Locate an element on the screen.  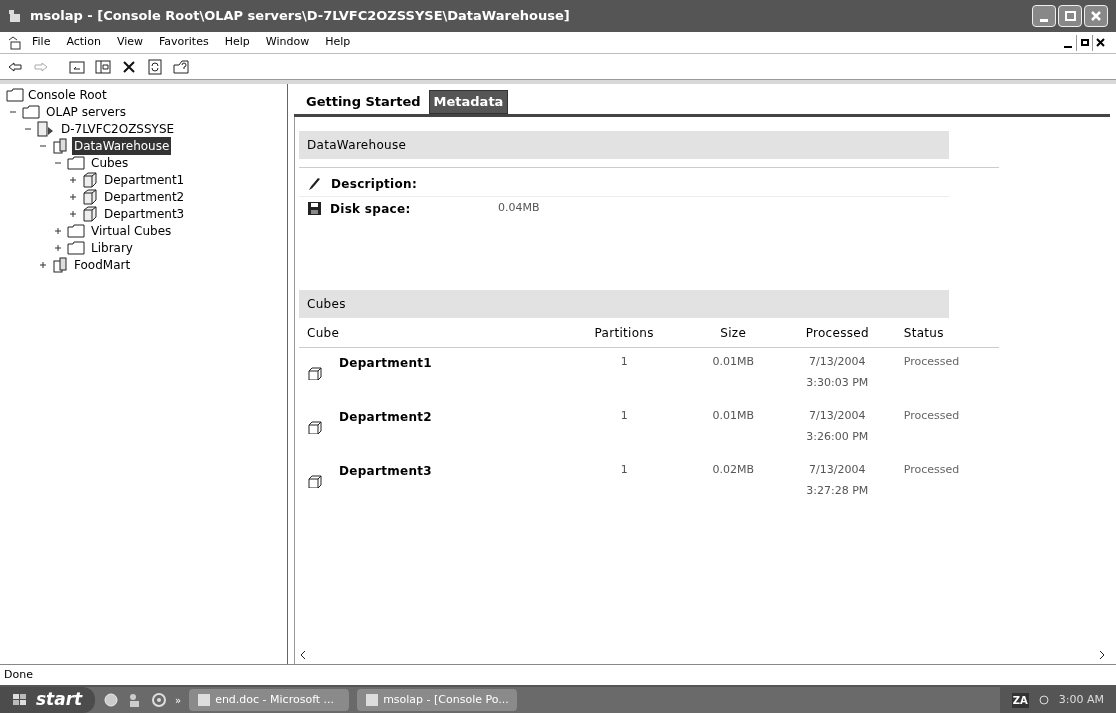
section-title: Cubes is located at coordinates (326, 304).